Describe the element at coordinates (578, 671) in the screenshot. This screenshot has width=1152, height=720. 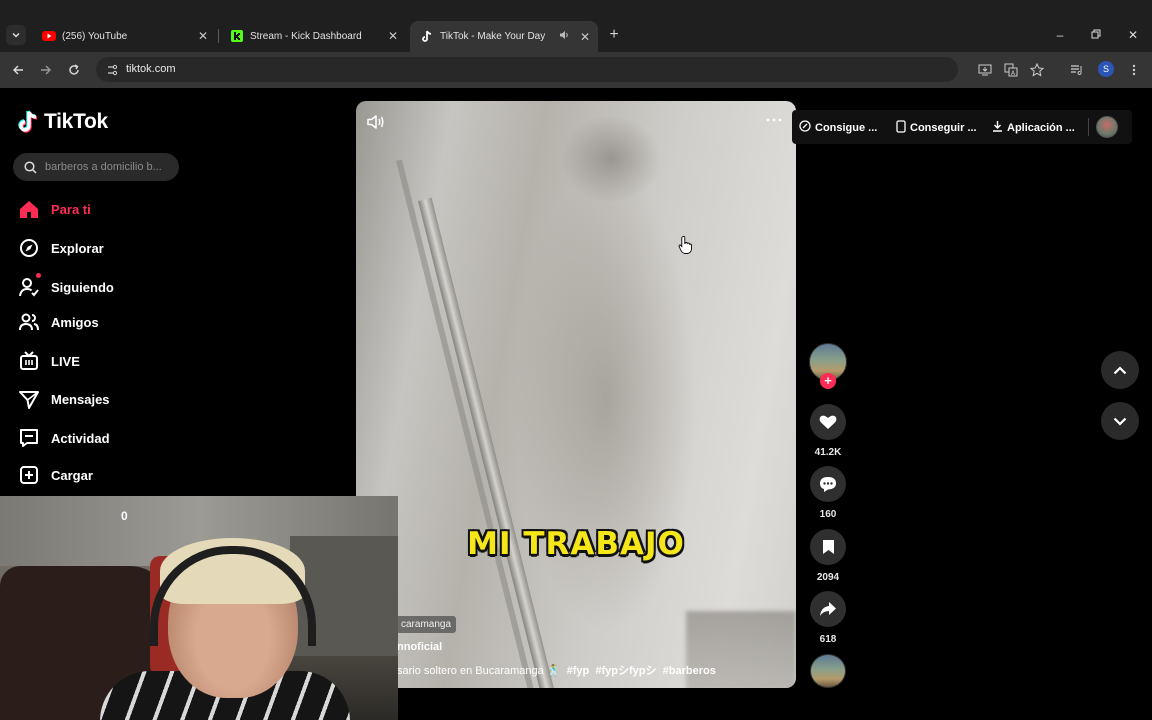
I see `hashtag: #fyp` at that location.